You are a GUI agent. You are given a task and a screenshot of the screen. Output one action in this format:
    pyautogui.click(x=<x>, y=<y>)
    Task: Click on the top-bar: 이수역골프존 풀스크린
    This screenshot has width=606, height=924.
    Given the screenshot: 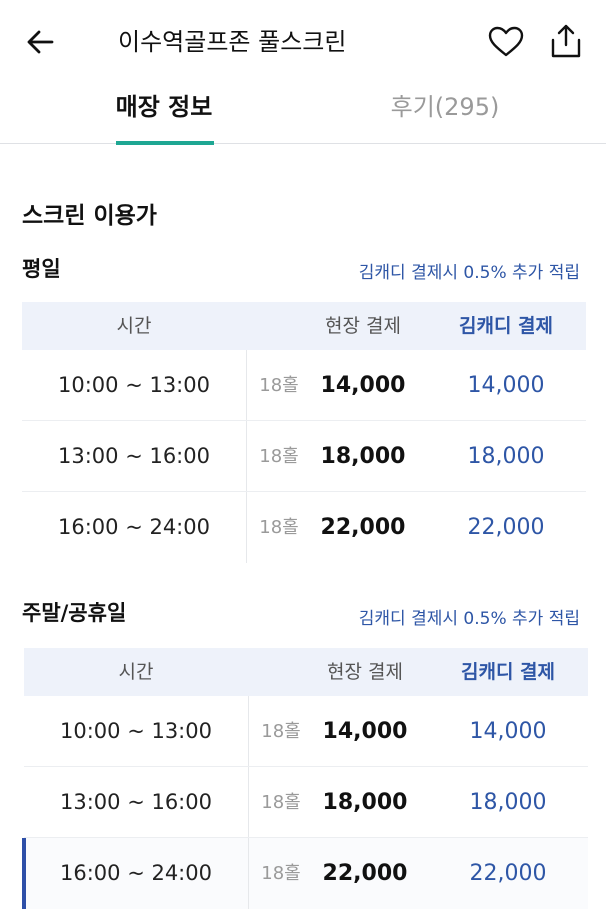 What is the action you would take?
    pyautogui.click(x=303, y=42)
    